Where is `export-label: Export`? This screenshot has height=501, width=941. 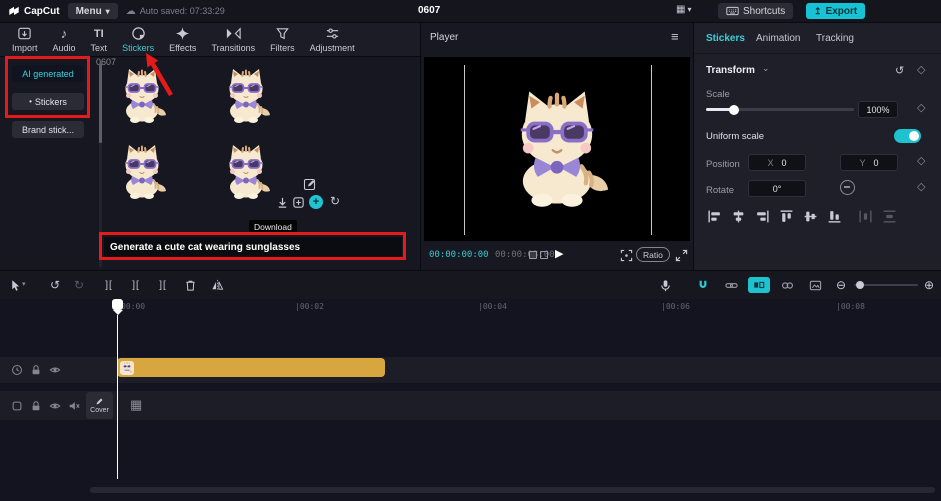
export-label: Export is located at coordinates (841, 11).